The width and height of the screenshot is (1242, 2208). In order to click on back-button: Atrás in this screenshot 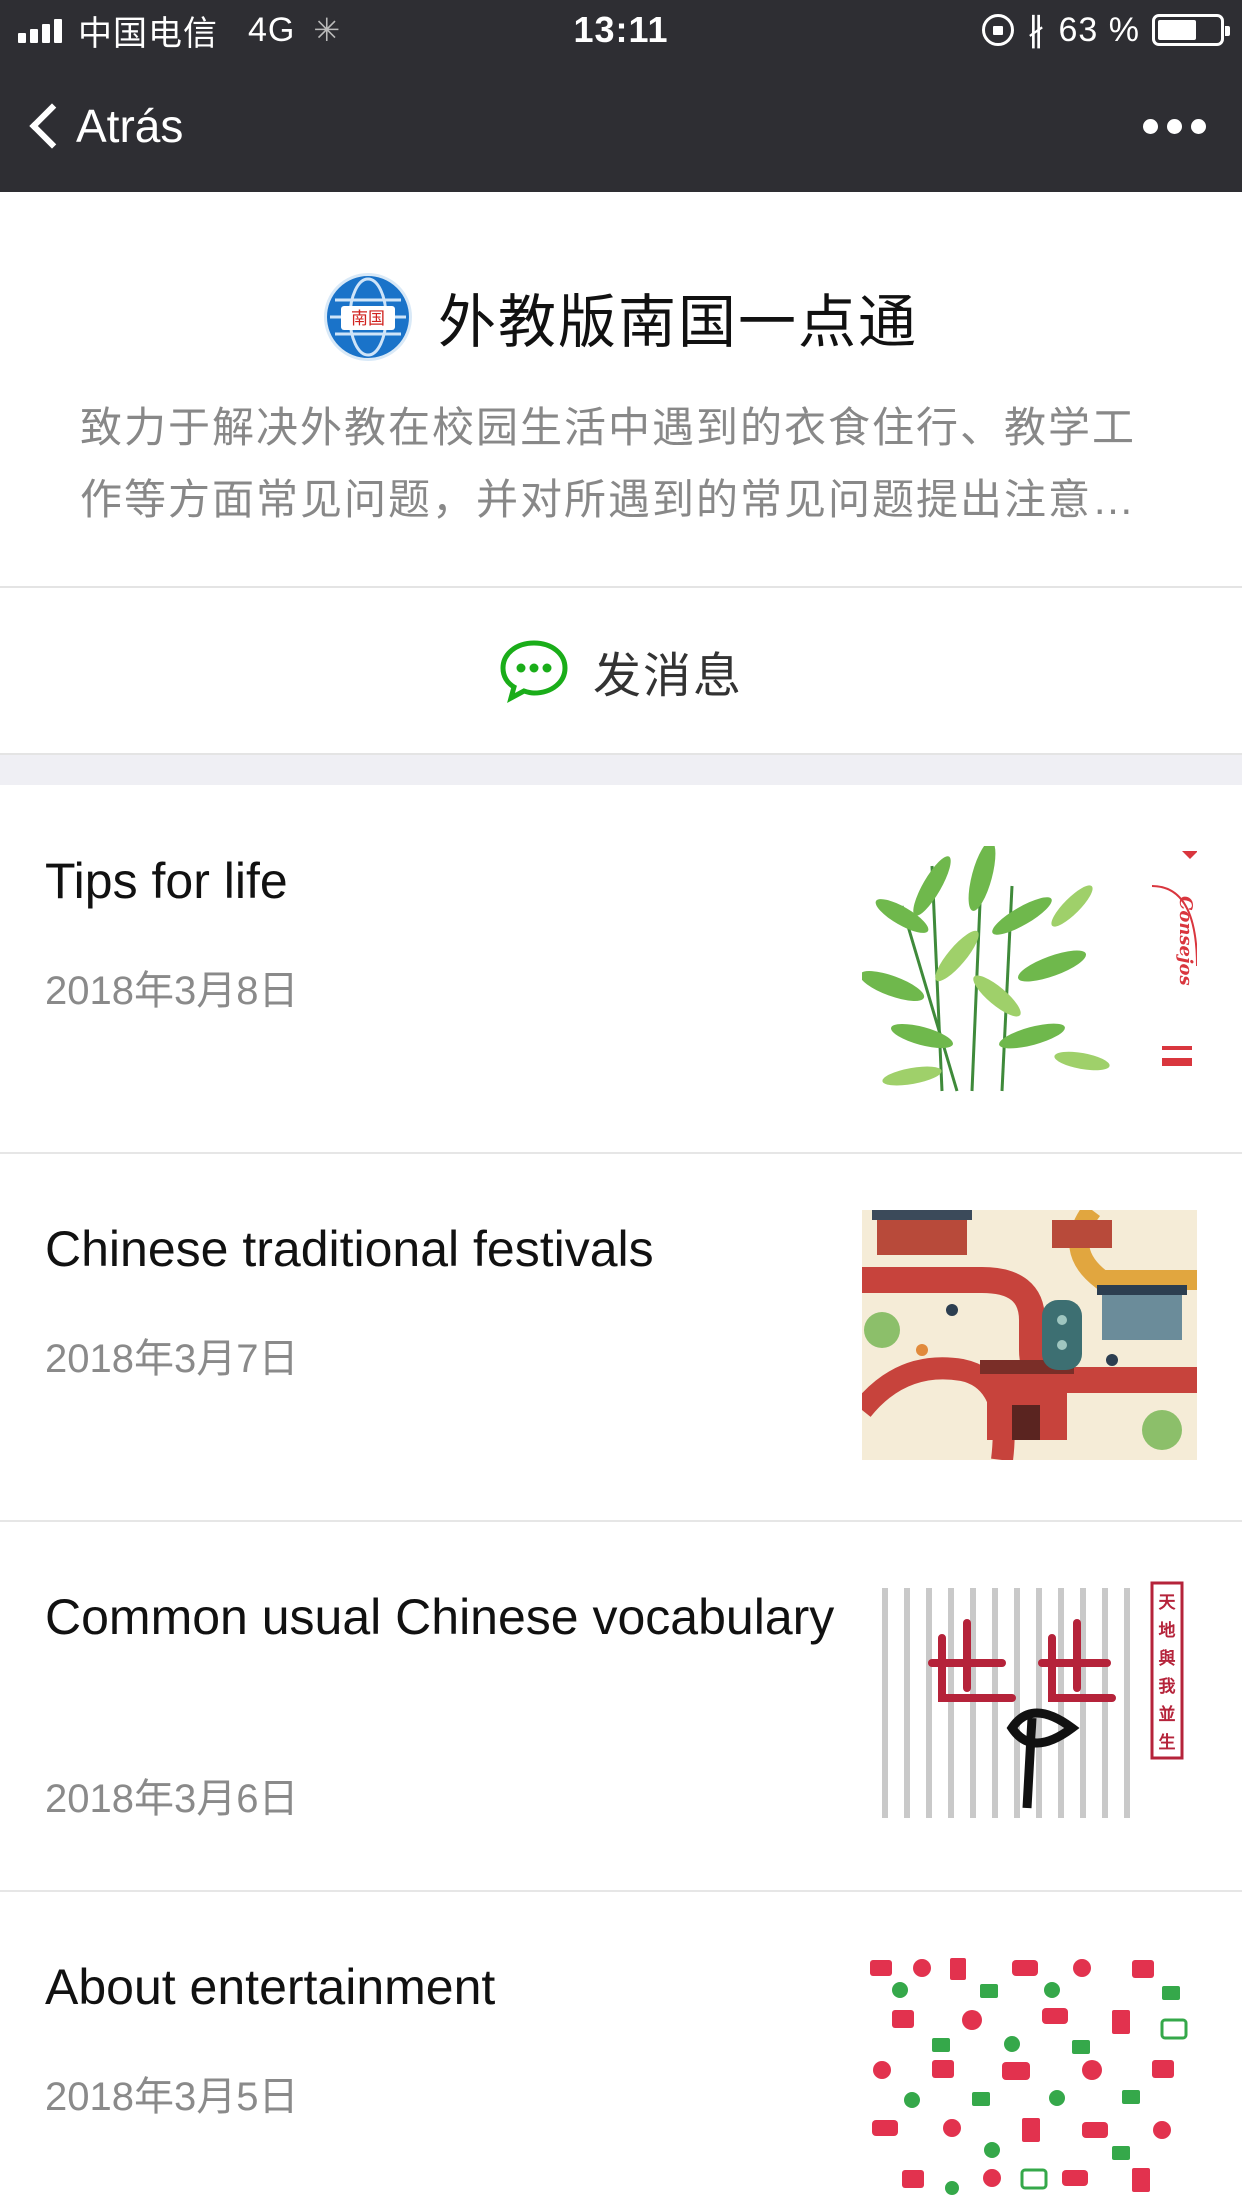, I will do `click(104, 126)`.